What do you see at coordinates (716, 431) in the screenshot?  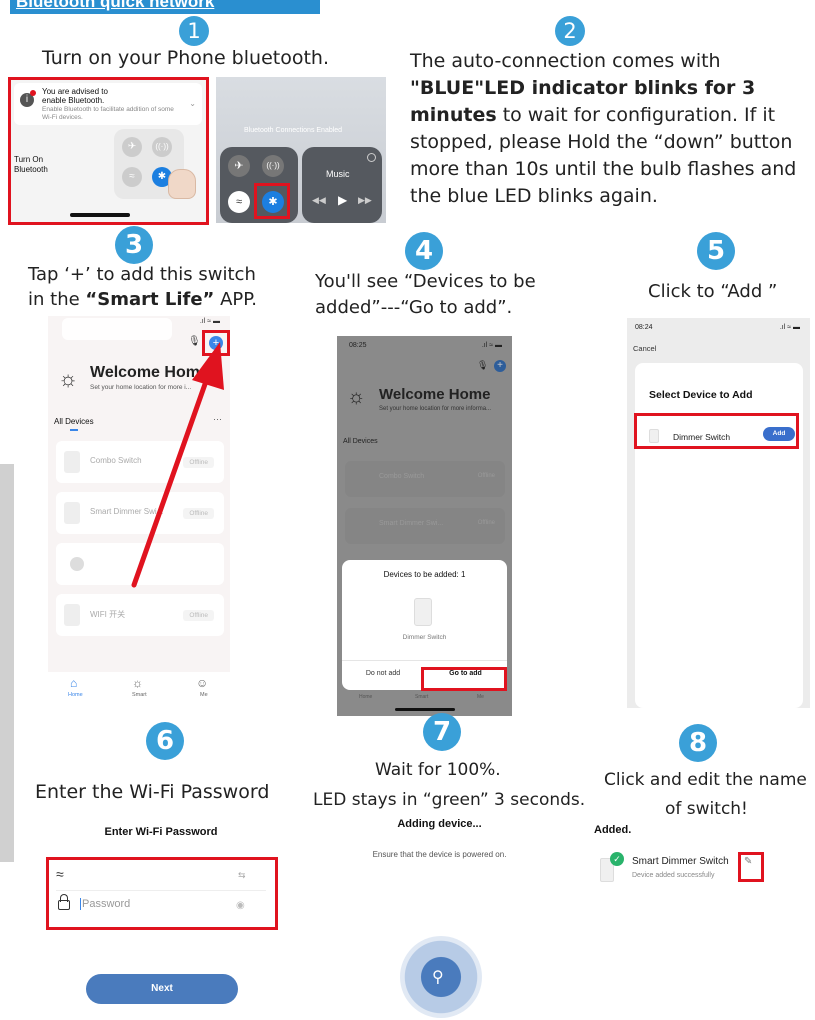 I see `step5-device-highlight` at bounding box center [716, 431].